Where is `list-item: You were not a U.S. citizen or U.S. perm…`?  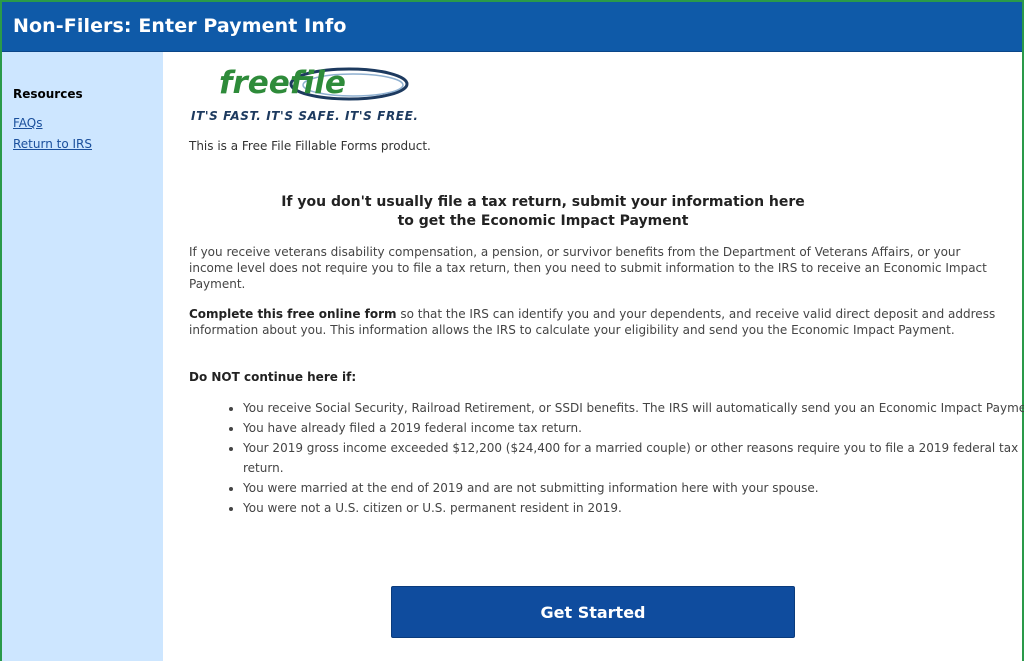
list-item: You were not a U.S. citizen or U.S. perm… is located at coordinates (633, 508).